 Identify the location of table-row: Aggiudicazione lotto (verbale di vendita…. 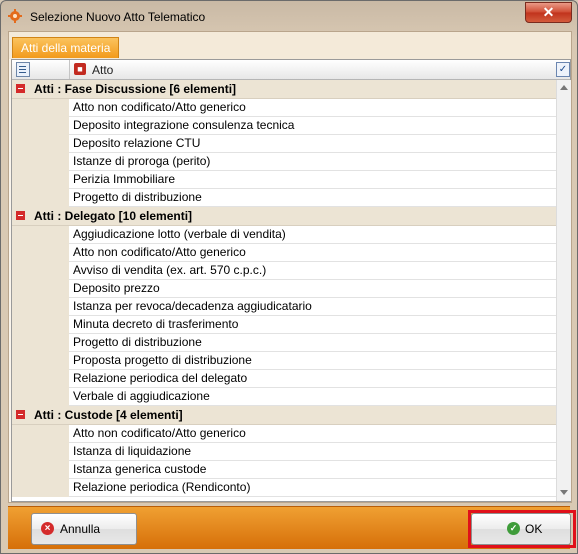
(284, 235).